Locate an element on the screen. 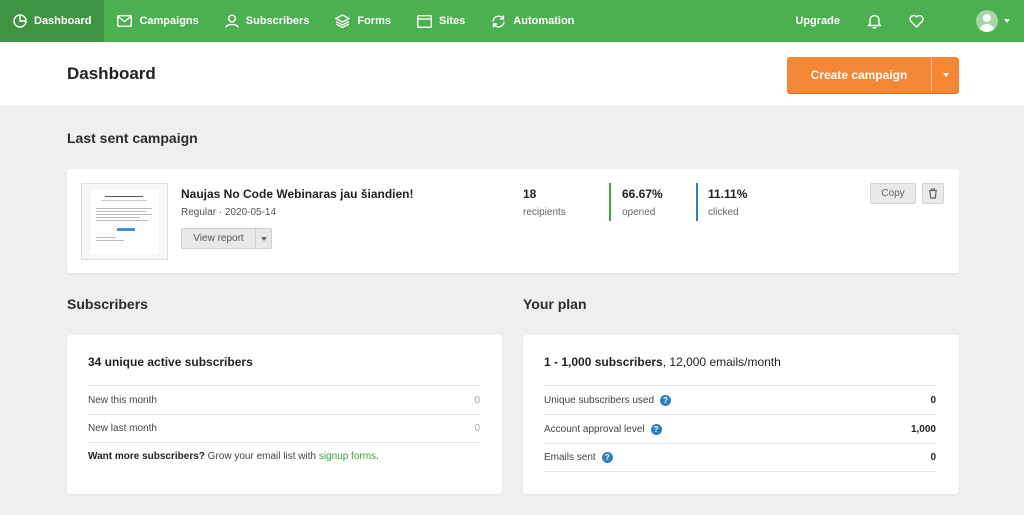 This screenshot has width=1024, height=515. row-label: Account approval level is located at coordinates (594, 429).